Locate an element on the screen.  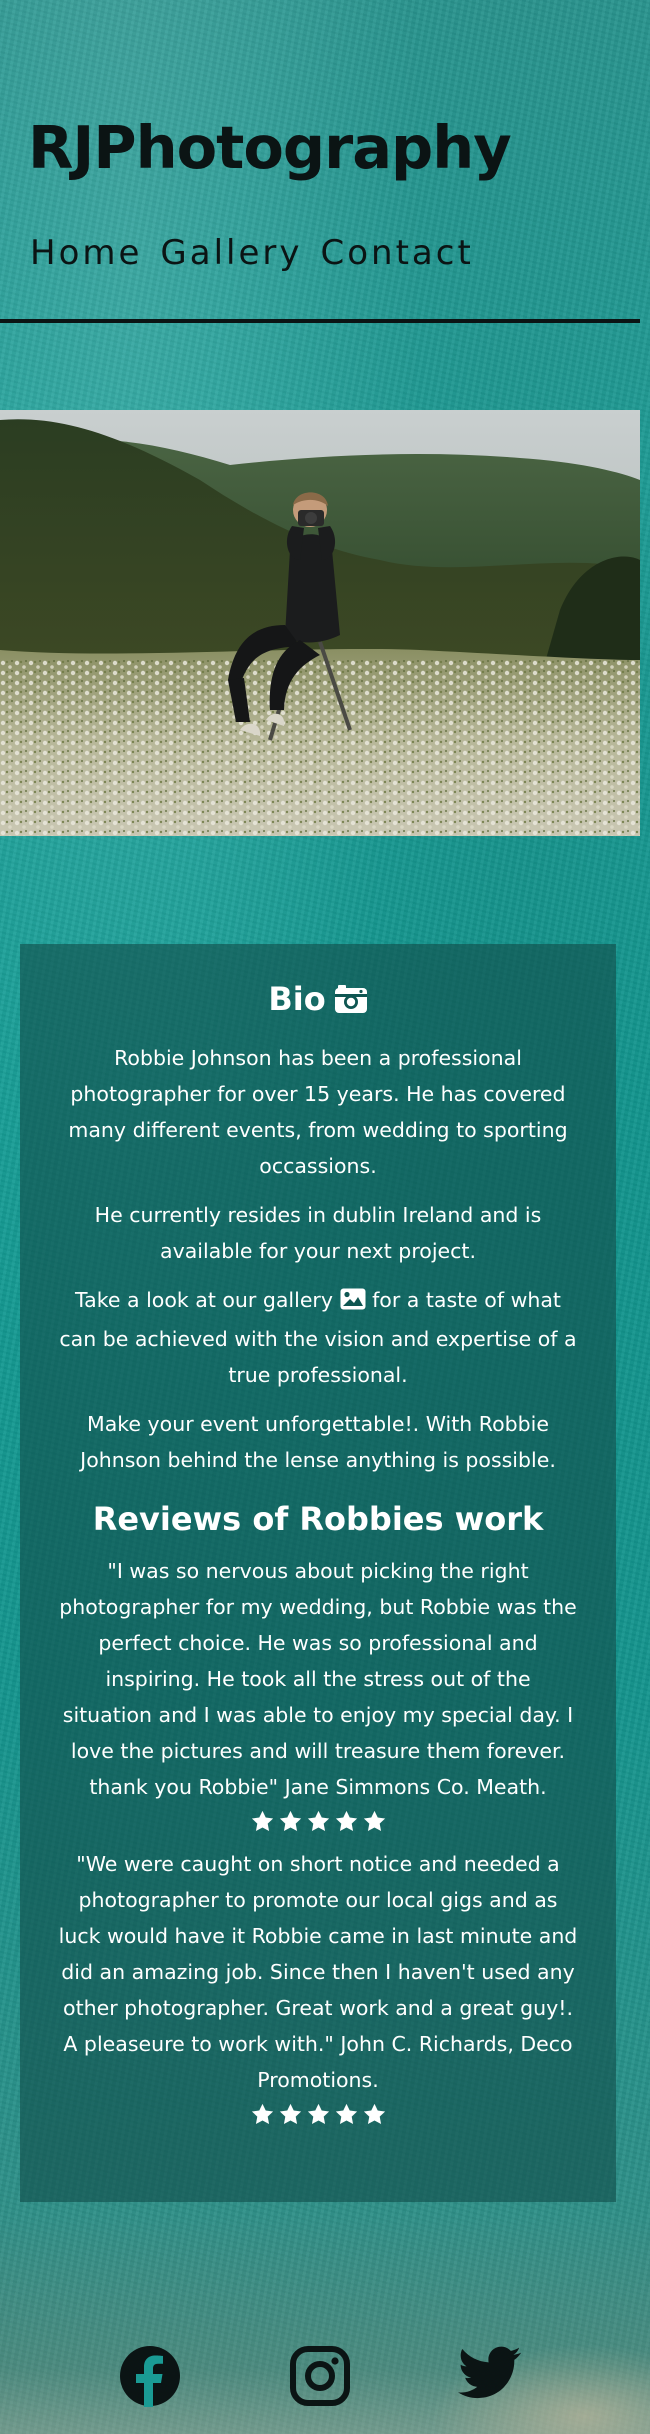
main-nav: Home Gallery Contact is located at coordinates (252, 253).